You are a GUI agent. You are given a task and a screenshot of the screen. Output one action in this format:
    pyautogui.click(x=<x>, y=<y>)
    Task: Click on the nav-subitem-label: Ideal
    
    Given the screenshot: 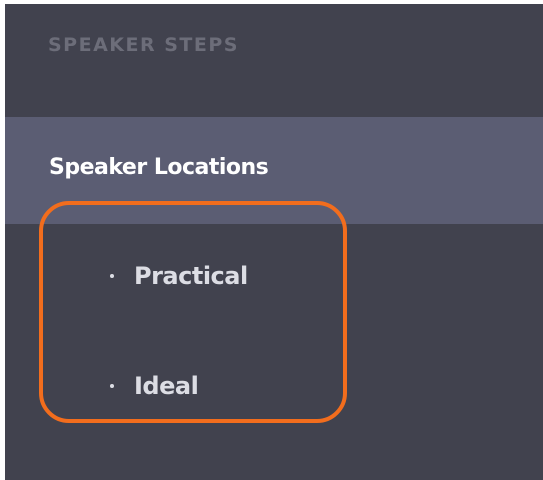 What is the action you would take?
    pyautogui.click(x=166, y=386)
    